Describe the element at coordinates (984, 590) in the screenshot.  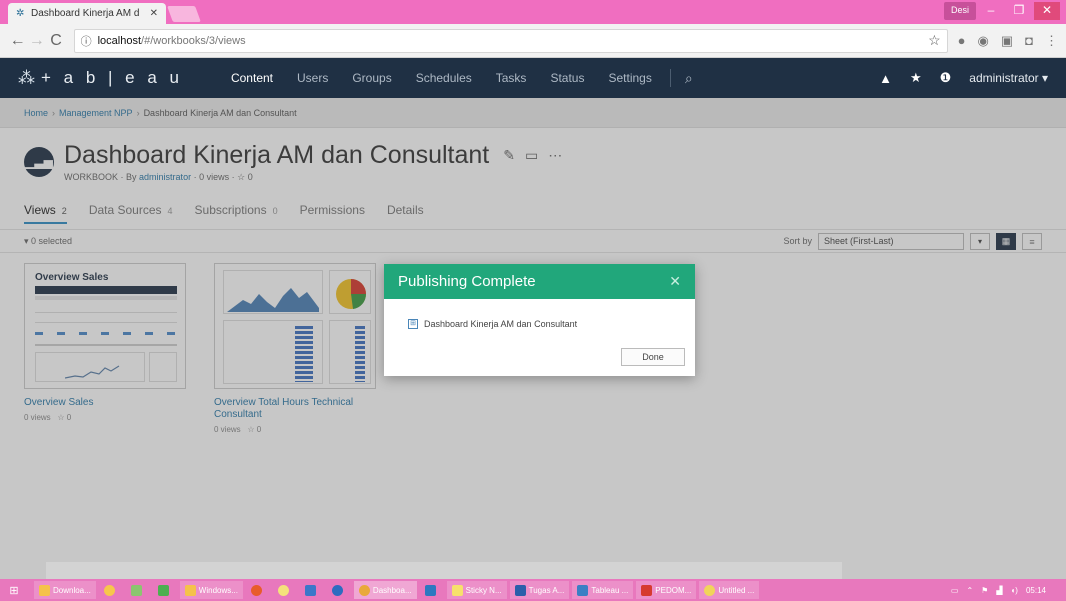
I see `flag-icon: ⚑` at that location.